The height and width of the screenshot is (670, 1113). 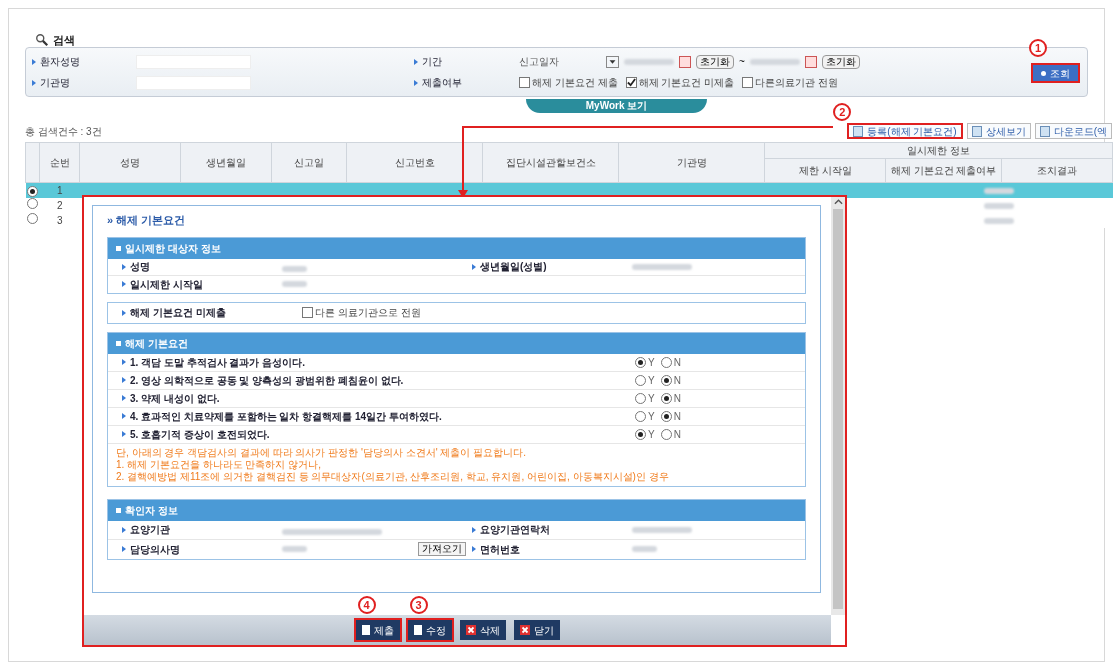 What do you see at coordinates (267, 380) in the screenshot?
I see `field-label: 2. 영상 의학적으로 공동 및 양측성의 광범위한 폐침윤이 없다.` at bounding box center [267, 380].